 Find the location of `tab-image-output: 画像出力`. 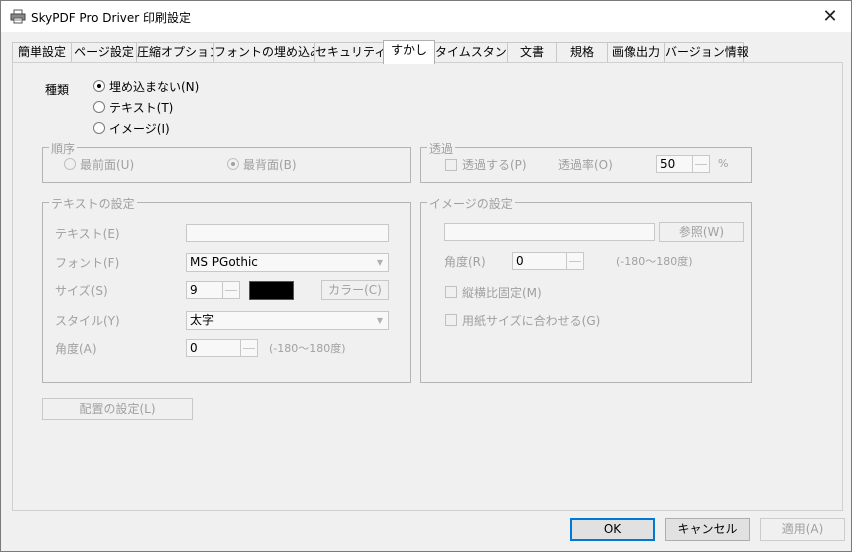

tab-image-output: 画像出力 is located at coordinates (636, 52).